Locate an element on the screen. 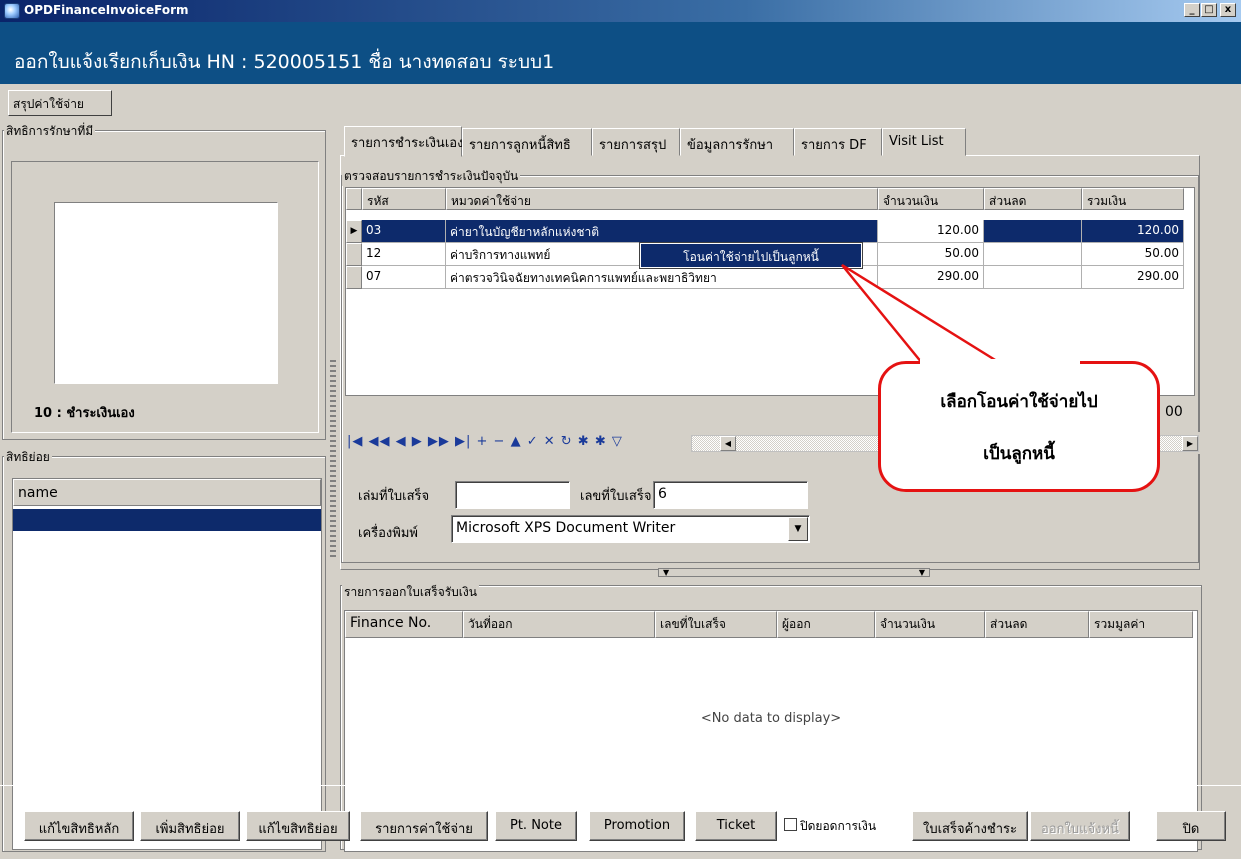 This screenshot has width=1241, height=859. tab-treatment-info: ข้อมูลการรักษา is located at coordinates (737, 142).